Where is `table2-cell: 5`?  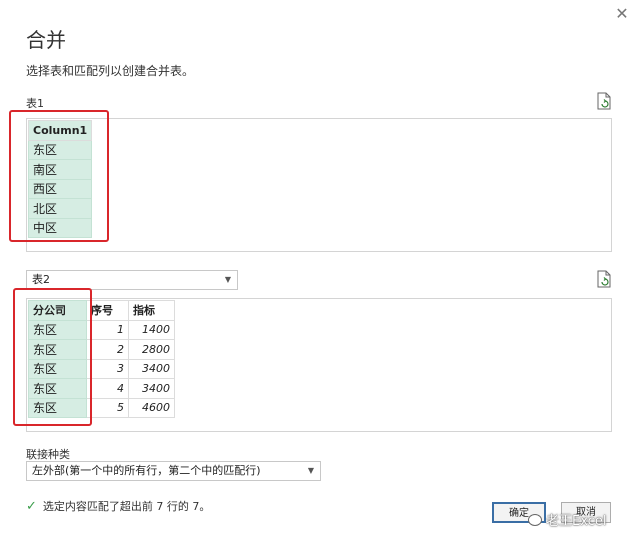 table2-cell: 5 is located at coordinates (107, 407).